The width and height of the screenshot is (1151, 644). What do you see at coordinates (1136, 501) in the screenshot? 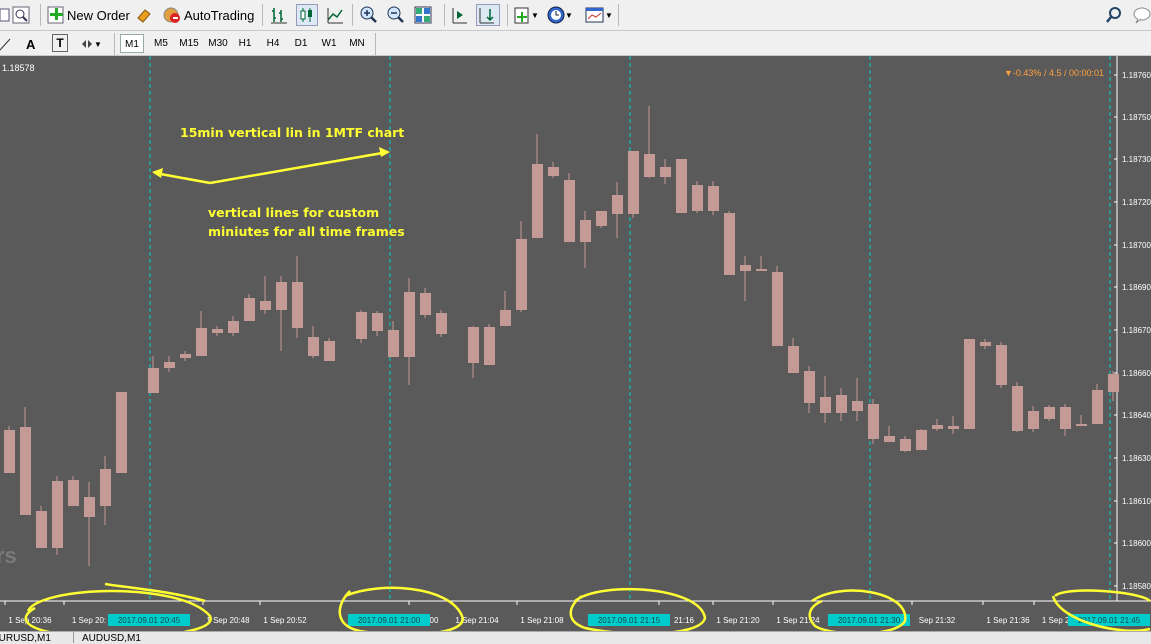
I see `price-label: 1.18610` at bounding box center [1136, 501].